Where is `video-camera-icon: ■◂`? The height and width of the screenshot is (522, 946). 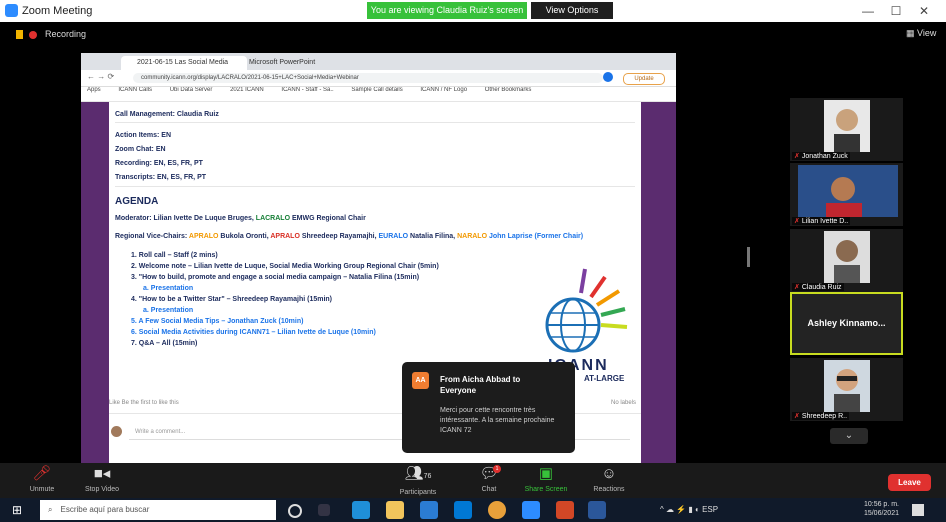
video-camera-icon: ■◂ is located at coordinates (102, 473).